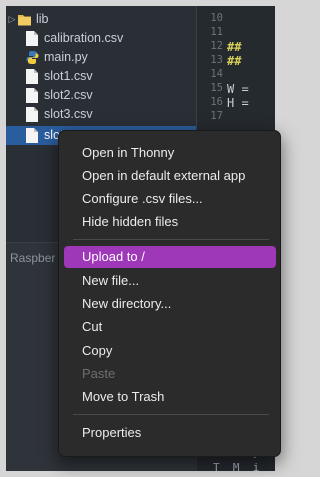 Image resolution: width=320 pixels, height=477 pixels. I want to click on line-number: 16, so click(216, 102).